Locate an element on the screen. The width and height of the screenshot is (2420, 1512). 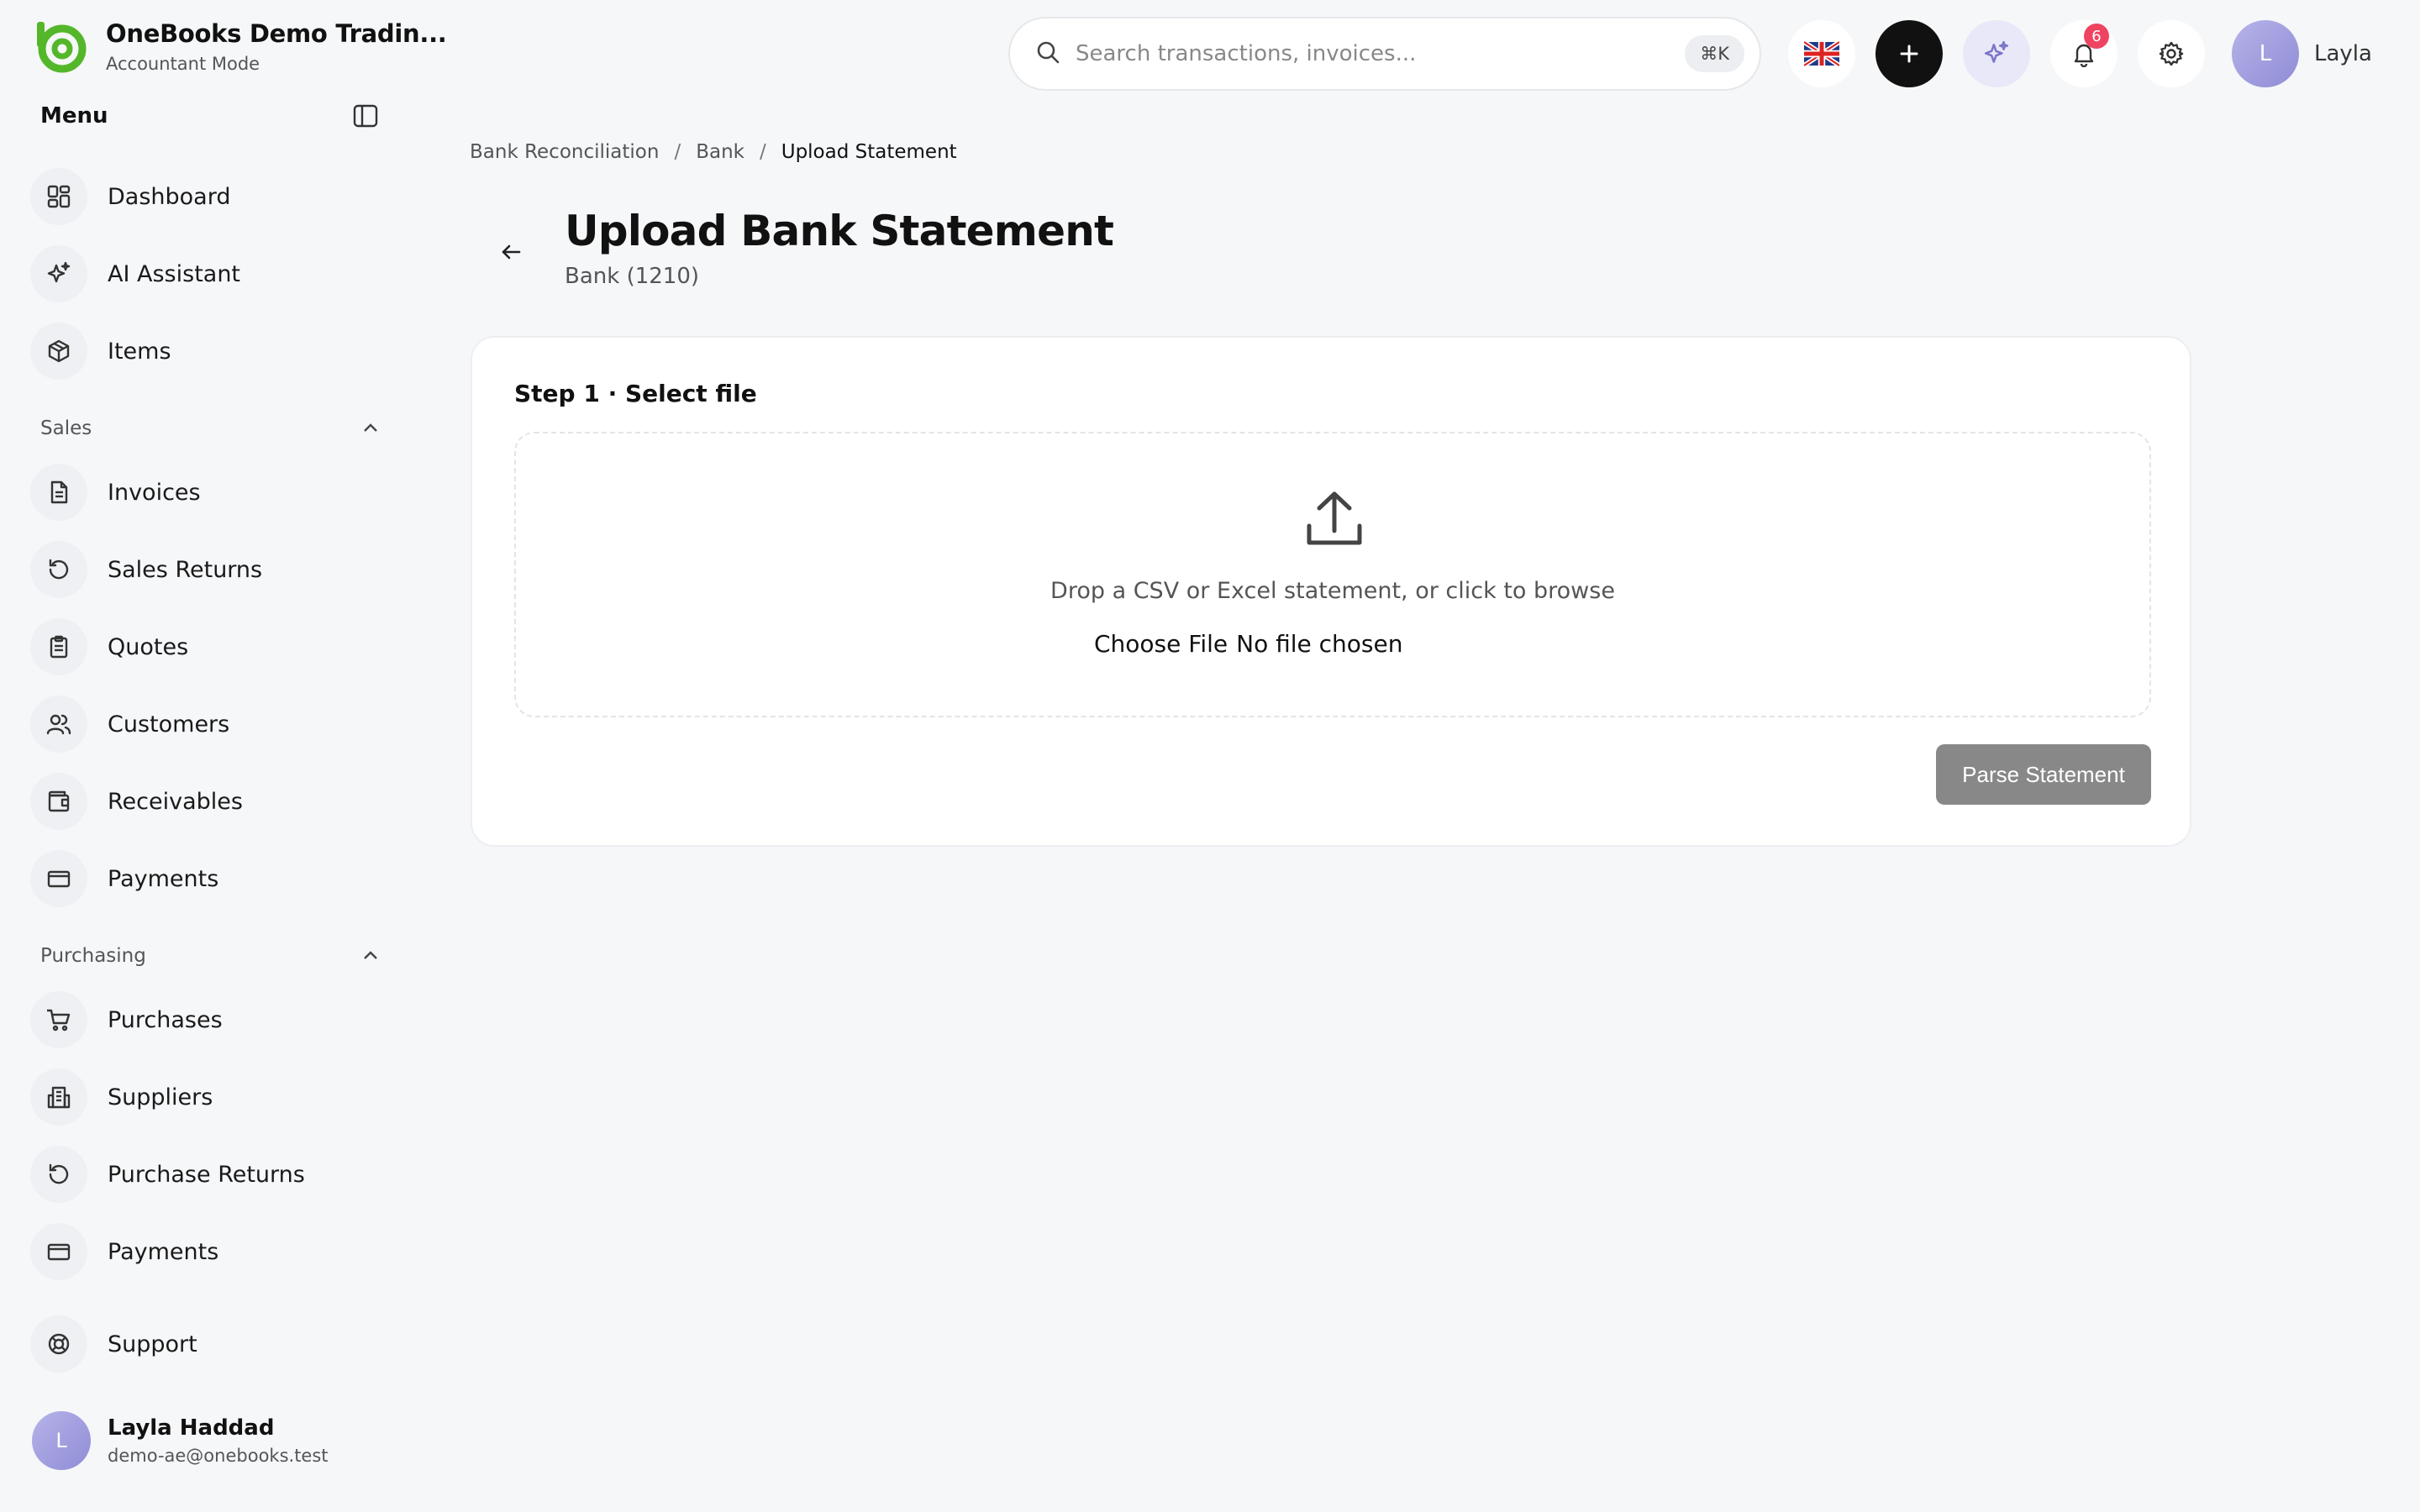
page-title: Upload Bank Statement is located at coordinates (840, 231).